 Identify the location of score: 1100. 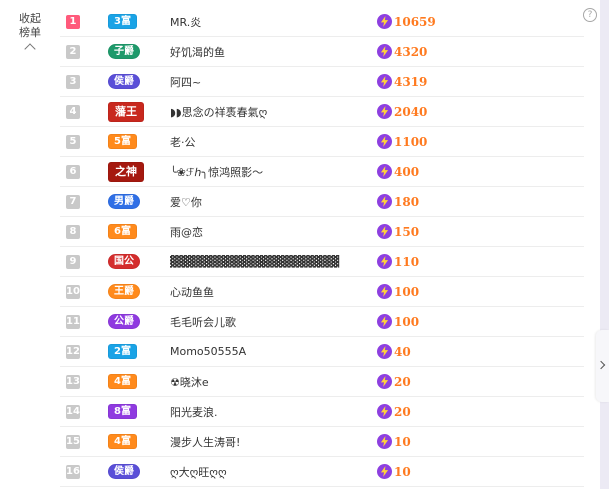
(402, 141).